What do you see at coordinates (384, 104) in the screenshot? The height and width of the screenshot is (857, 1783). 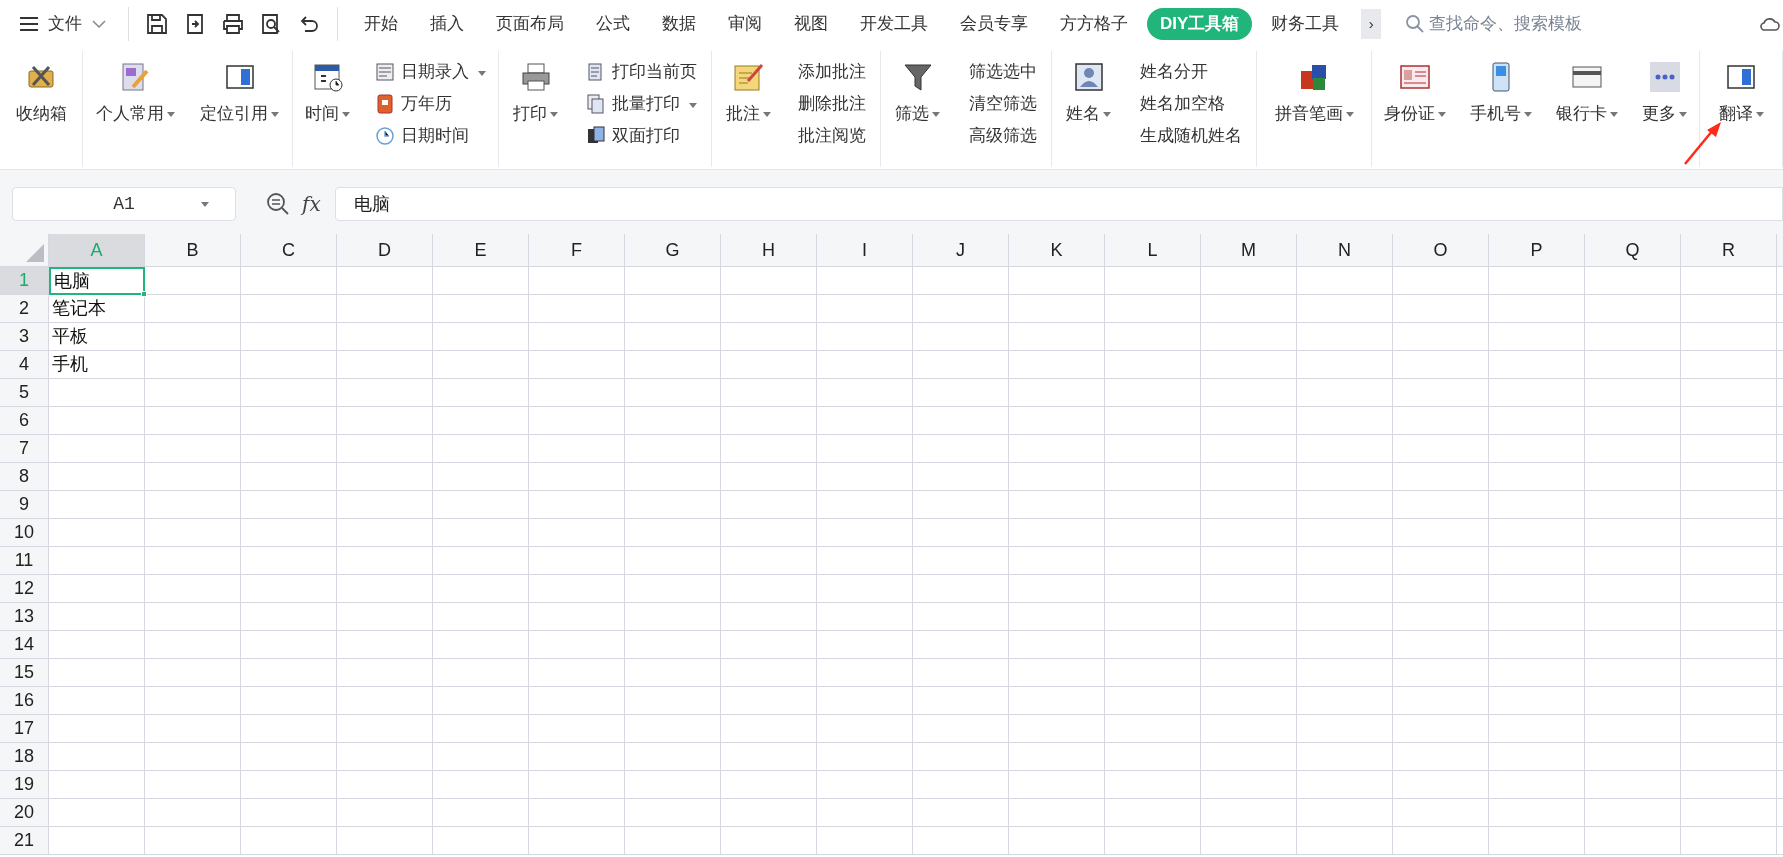 I see `book-icon` at bounding box center [384, 104].